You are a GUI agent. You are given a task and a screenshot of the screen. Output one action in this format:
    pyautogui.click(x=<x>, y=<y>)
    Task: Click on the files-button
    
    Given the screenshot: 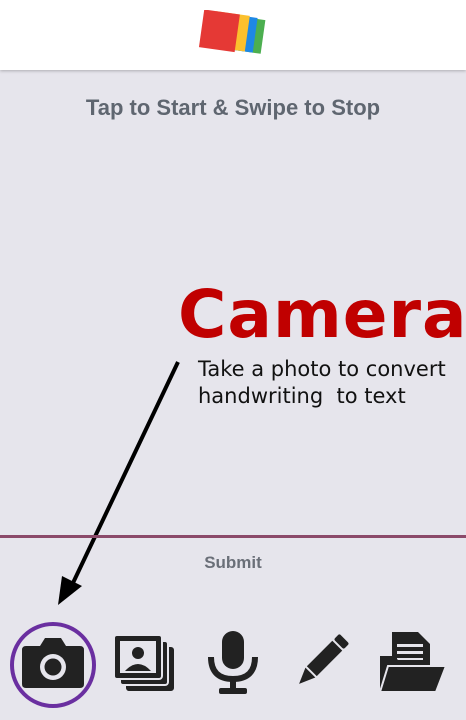 What is the action you would take?
    pyautogui.click(x=413, y=662)
    